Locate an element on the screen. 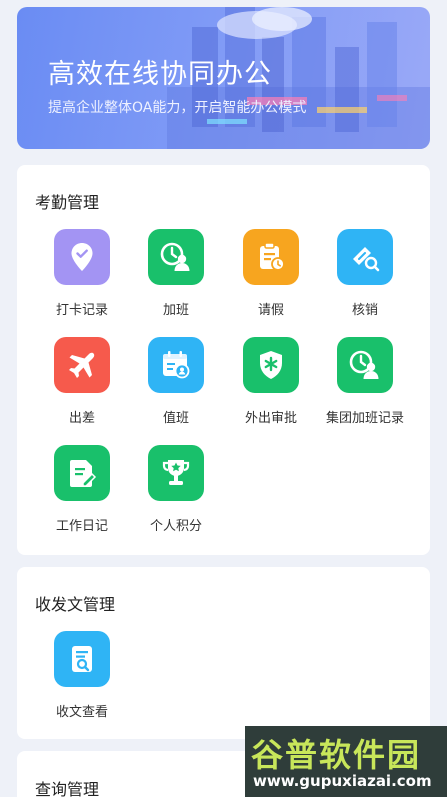  clipboard-clock-icon is located at coordinates (272, 256).